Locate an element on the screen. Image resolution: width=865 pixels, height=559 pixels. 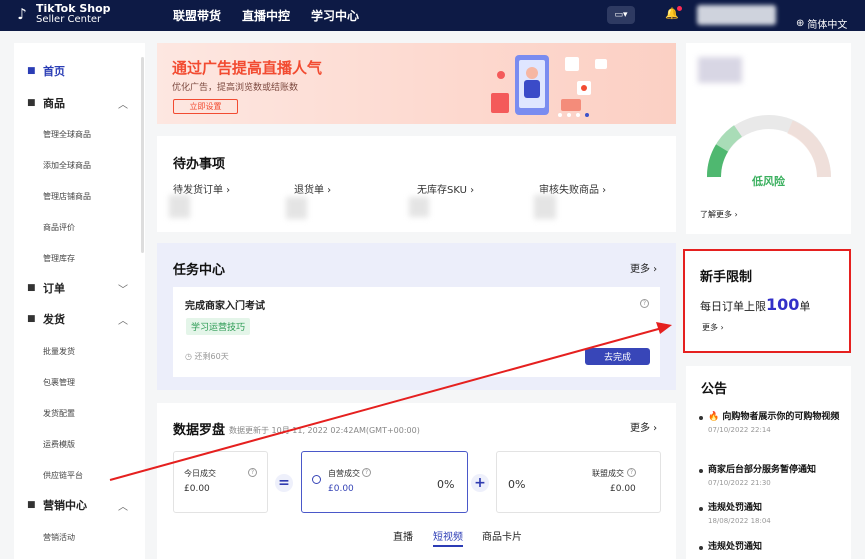
promo-banner: 通过广告提高直播人气 优化广告，提高浏览数或结账数 立即设置 is located at coordinates (416, 83).